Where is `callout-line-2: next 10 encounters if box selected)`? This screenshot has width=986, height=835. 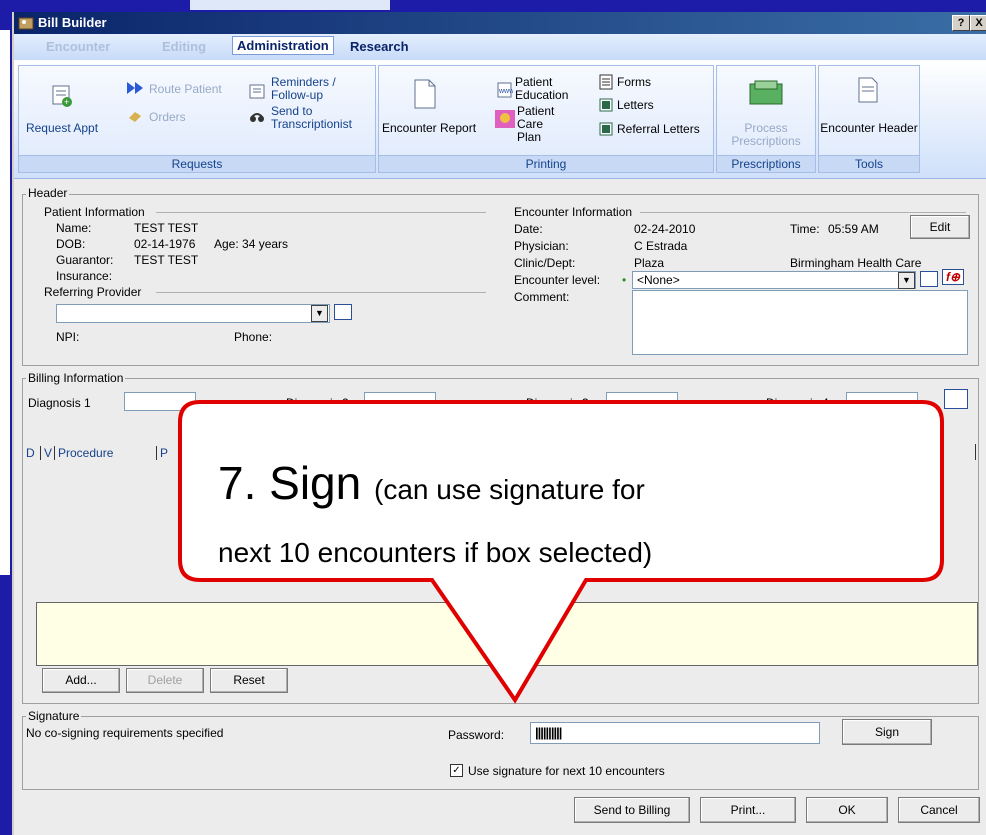 callout-line-2: next 10 encounters if box selected) is located at coordinates (435, 552).